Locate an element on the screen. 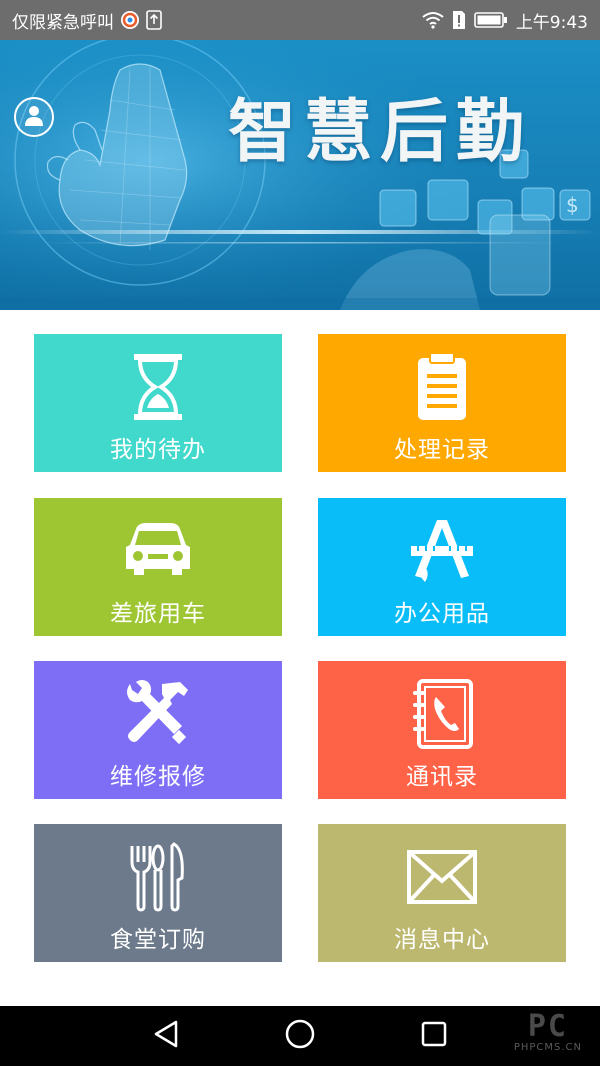 Image resolution: width=600 pixels, height=1066 pixels. tile-office-supplies: 办公用品 is located at coordinates (442, 567).